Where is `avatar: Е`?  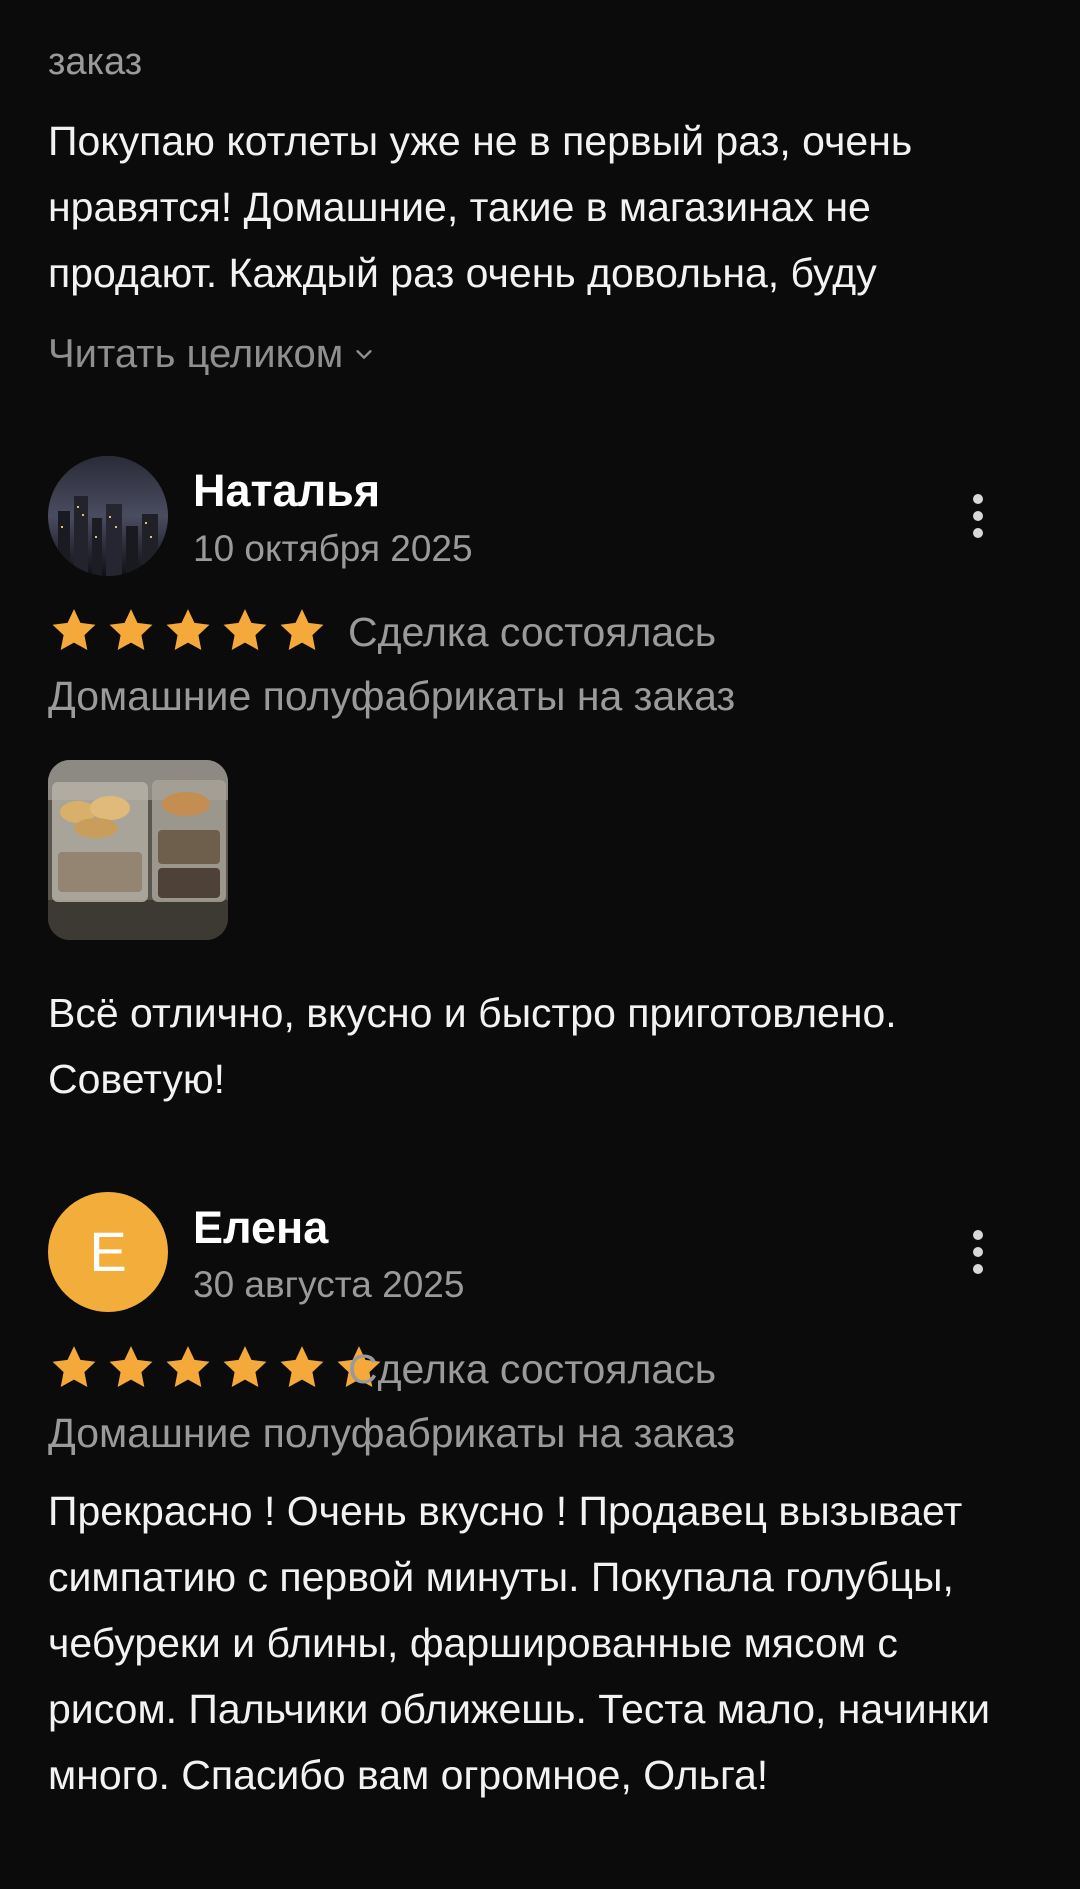 avatar: Е is located at coordinates (108, 1252).